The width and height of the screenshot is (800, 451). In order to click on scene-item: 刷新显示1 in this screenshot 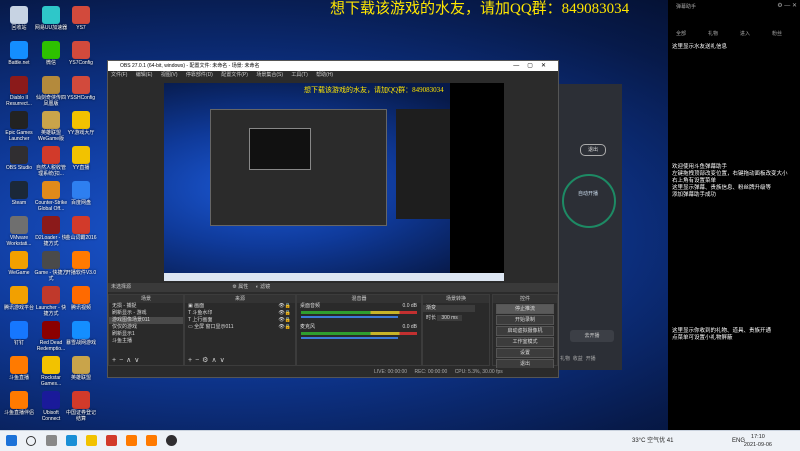, I will do `click(146, 334)`.